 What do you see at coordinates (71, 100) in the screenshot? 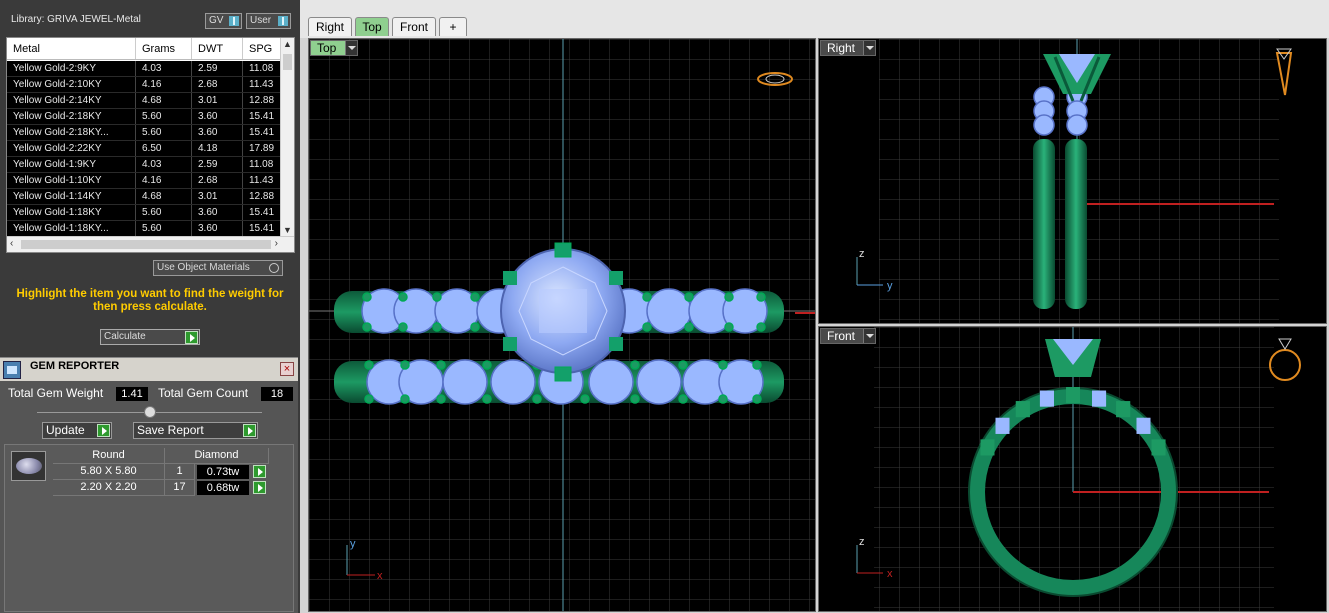
I see `table-cell: Yellow Gold-2:14KY` at bounding box center [71, 100].